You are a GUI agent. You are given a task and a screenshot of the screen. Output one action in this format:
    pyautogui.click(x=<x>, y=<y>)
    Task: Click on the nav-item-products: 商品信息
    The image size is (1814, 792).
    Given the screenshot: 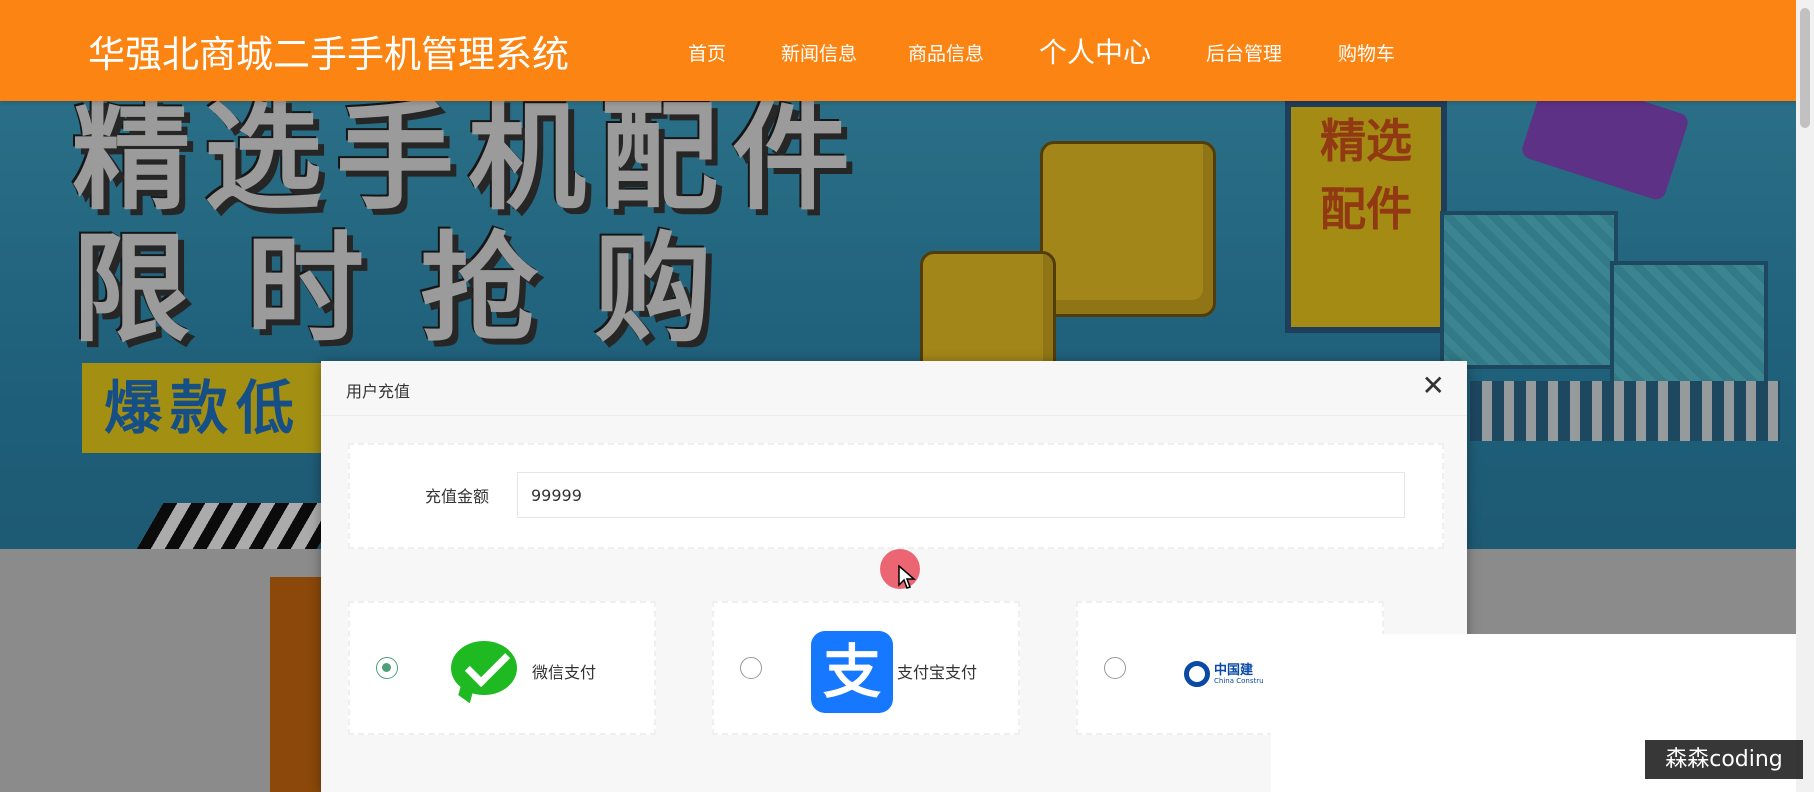 What is the action you would take?
    pyautogui.click(x=946, y=52)
    